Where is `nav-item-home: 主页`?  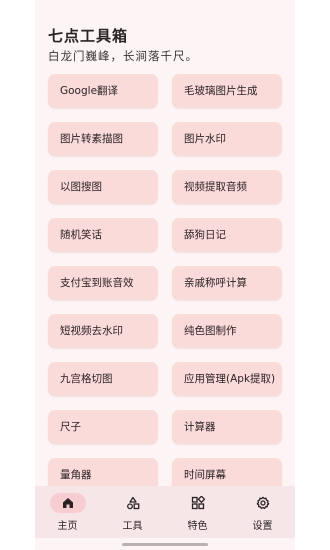 nav-item-home: 主页 is located at coordinates (67, 512).